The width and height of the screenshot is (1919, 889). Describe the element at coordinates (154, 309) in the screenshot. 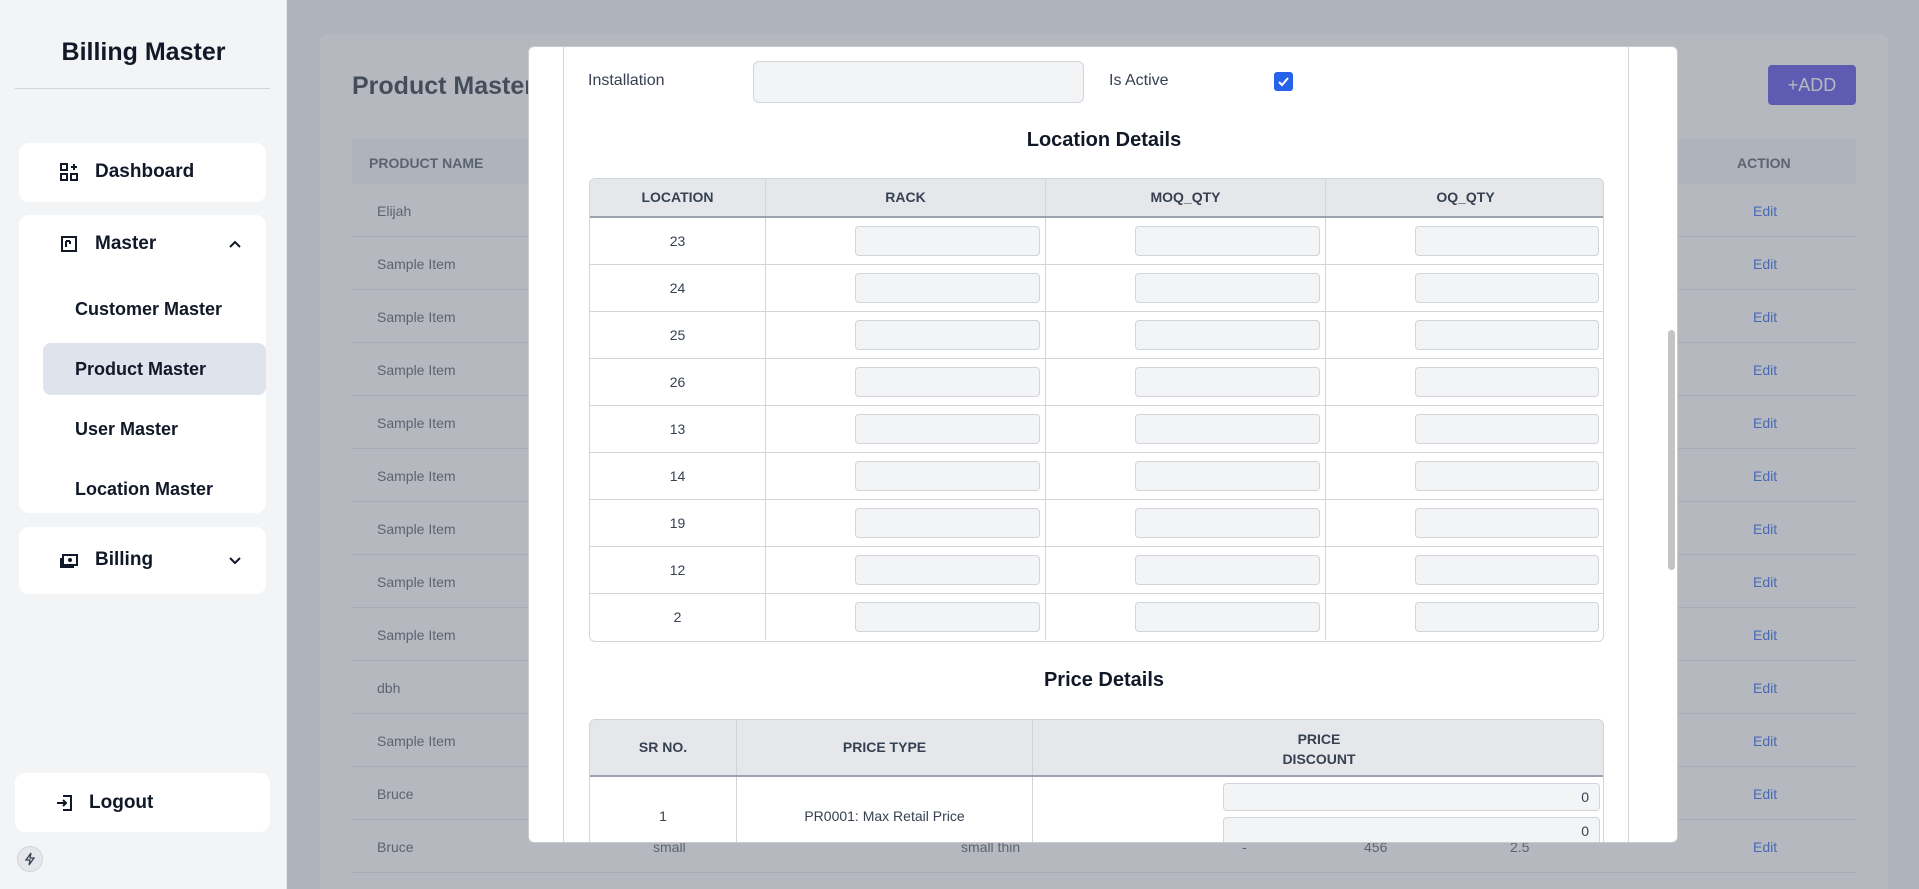

I see `sidebar-item-customer-master: Customer Master` at that location.